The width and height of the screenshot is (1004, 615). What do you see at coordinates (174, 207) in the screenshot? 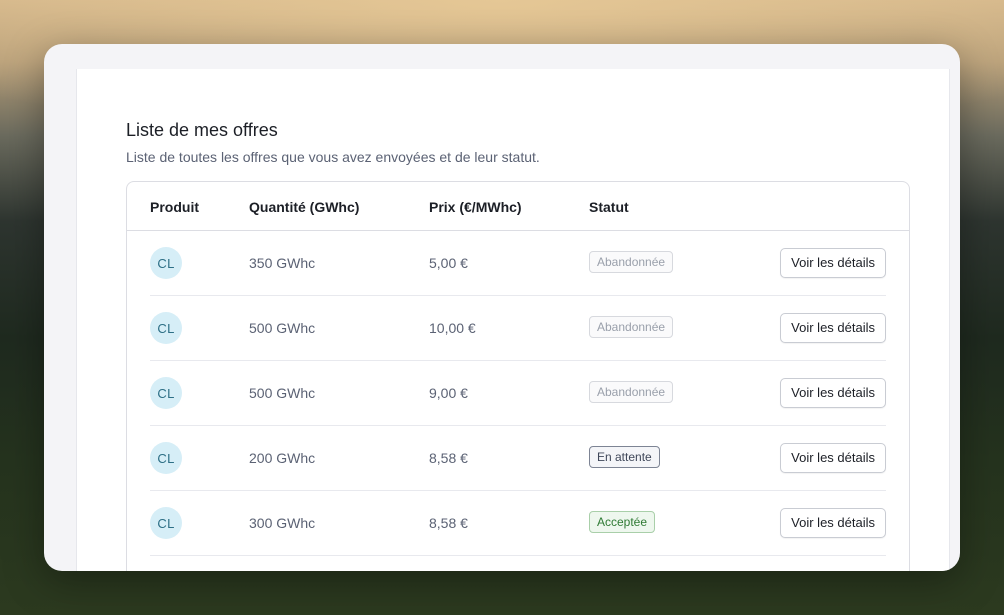
I see `header-product: Produit` at bounding box center [174, 207].